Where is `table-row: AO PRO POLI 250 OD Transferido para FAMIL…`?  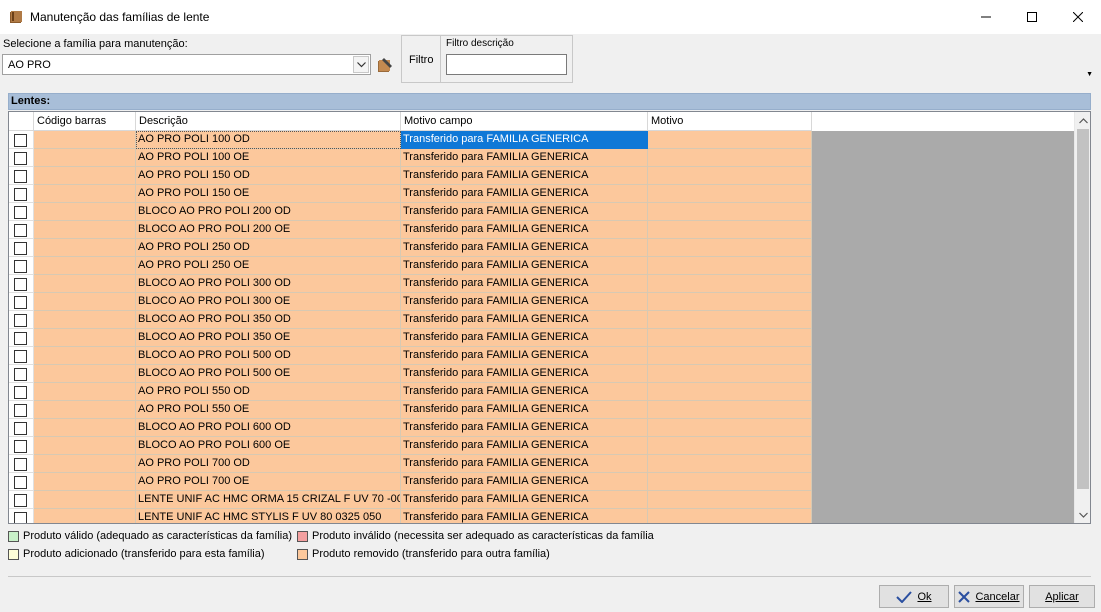 table-row: AO PRO POLI 250 OD Transferido para FAMIL… is located at coordinates (410, 248).